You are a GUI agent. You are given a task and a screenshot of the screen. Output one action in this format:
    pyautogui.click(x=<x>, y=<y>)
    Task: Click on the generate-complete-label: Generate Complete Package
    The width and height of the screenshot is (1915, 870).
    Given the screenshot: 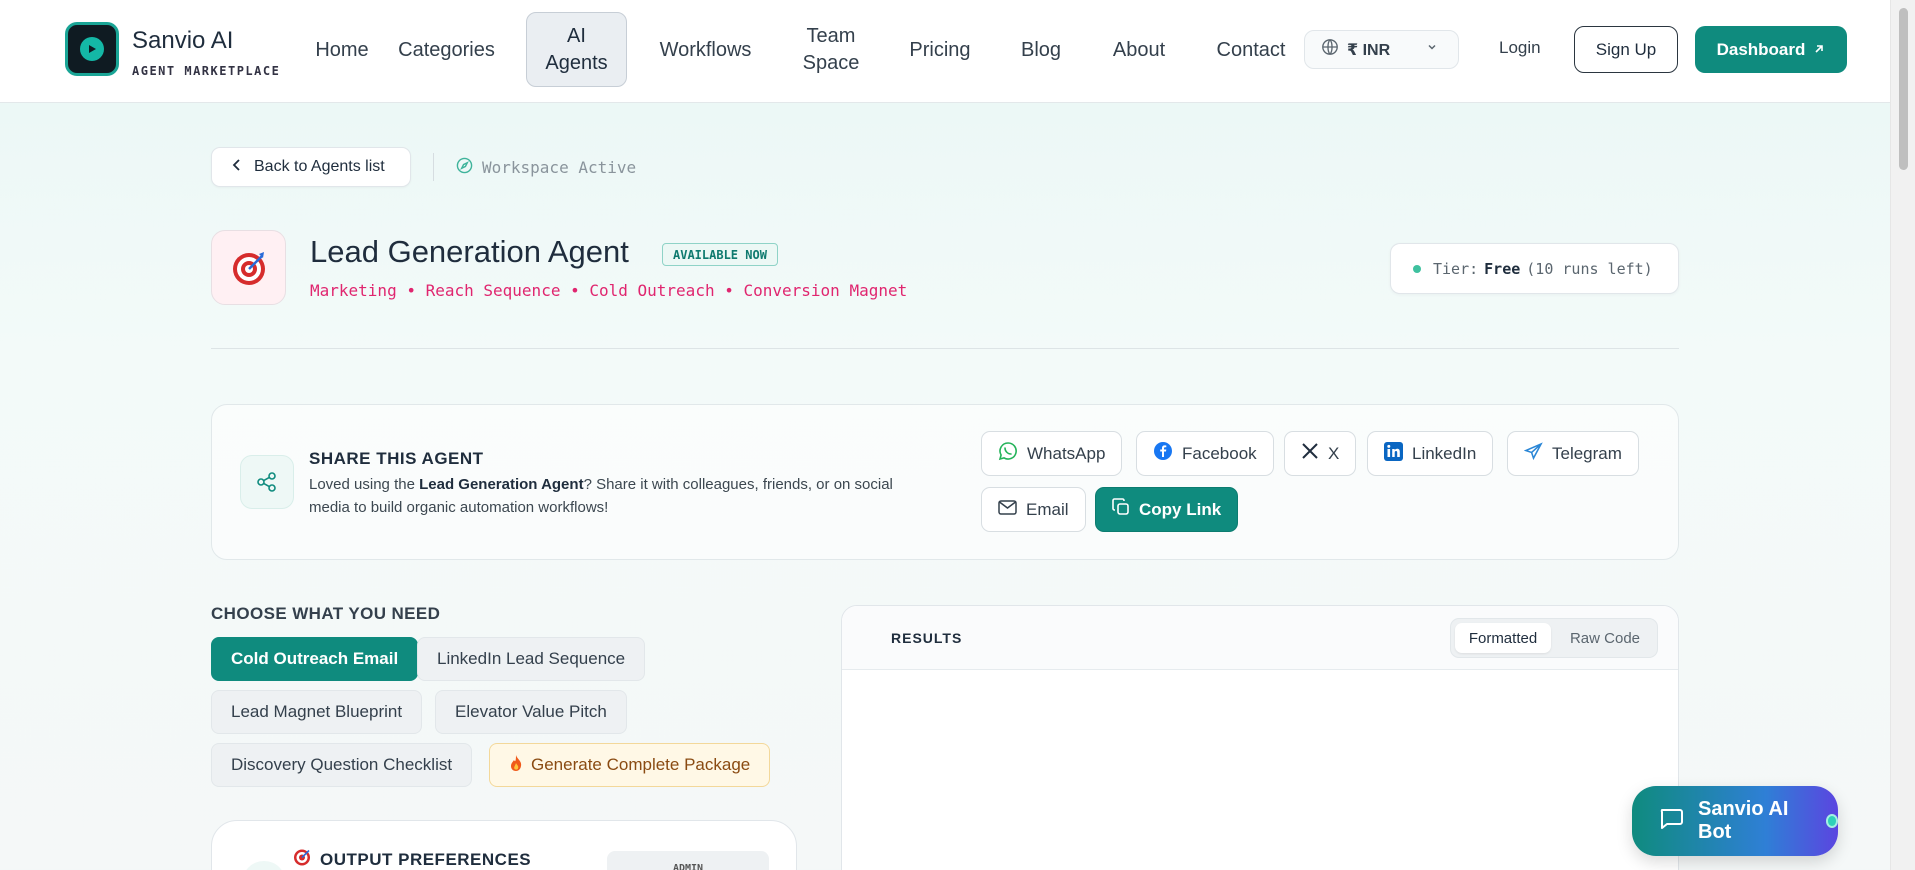 What is the action you would take?
    pyautogui.click(x=641, y=764)
    